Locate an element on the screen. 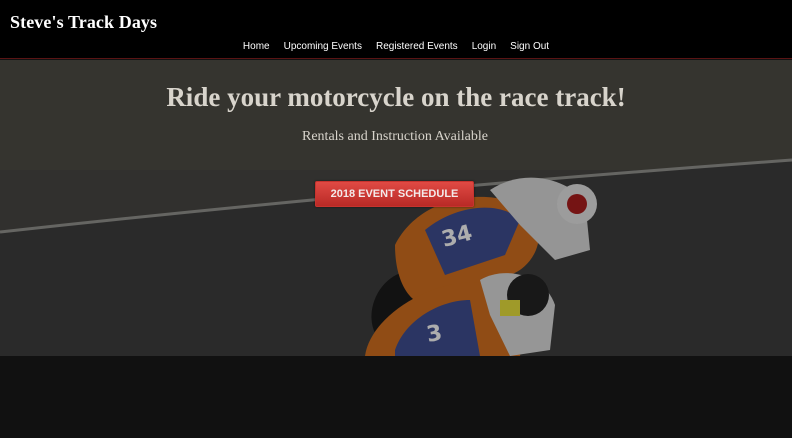 This screenshot has height=438, width=792. nav-home-link: Home is located at coordinates (256, 46).